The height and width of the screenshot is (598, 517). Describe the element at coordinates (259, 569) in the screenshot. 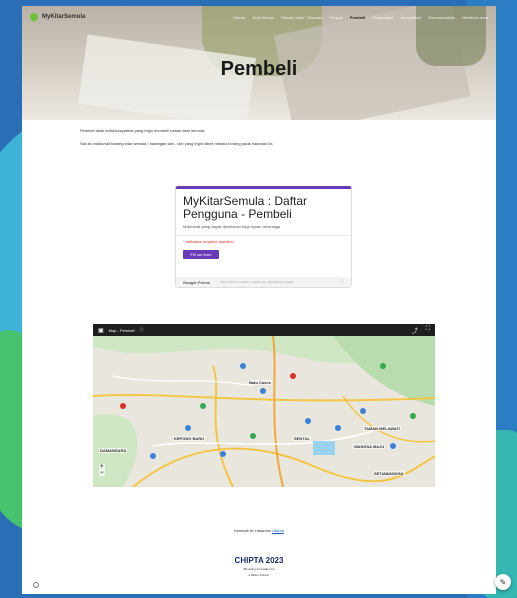

I see `event-tagline-1: "Boosting Innovation for` at that location.